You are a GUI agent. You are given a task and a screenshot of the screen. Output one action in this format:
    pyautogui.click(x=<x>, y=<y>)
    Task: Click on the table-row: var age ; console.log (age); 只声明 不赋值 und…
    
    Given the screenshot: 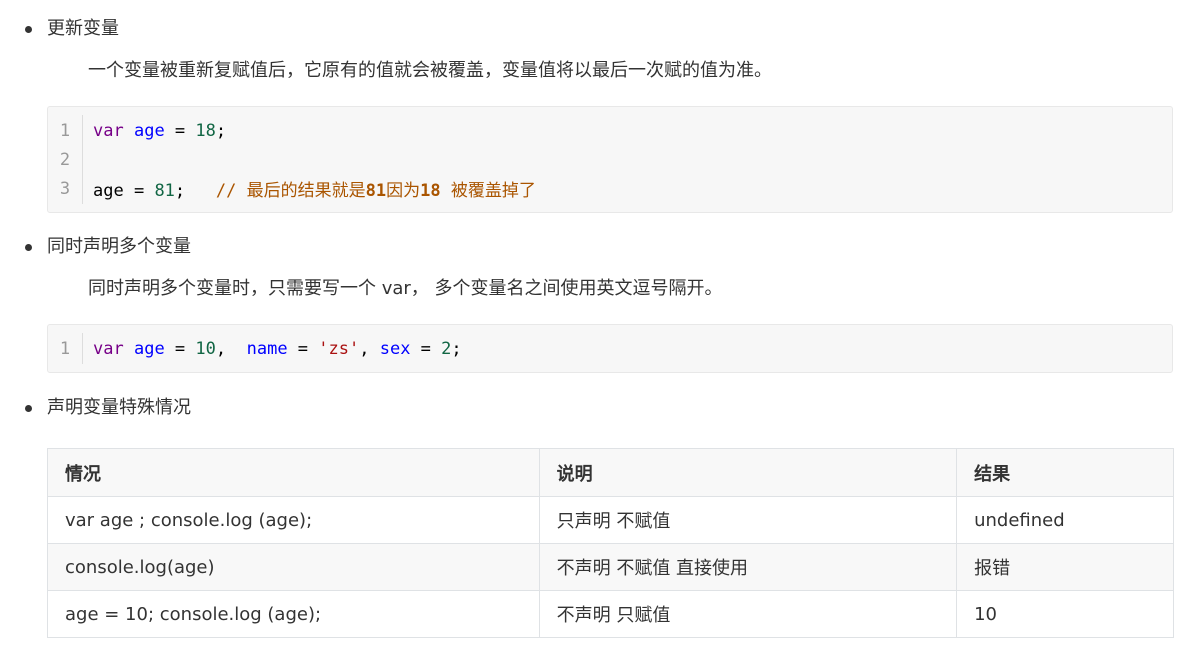 What is the action you would take?
    pyautogui.click(x=610, y=520)
    